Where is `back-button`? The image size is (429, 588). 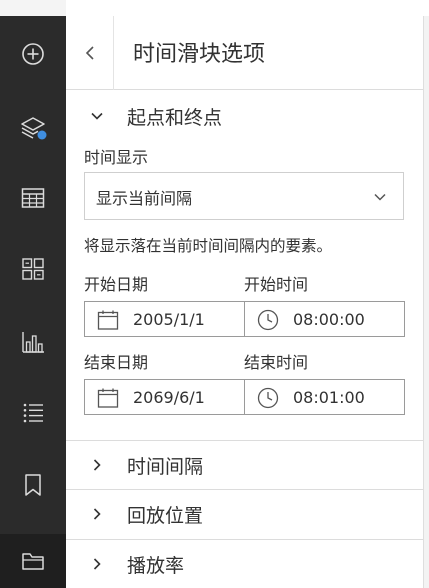 back-button is located at coordinates (90, 53).